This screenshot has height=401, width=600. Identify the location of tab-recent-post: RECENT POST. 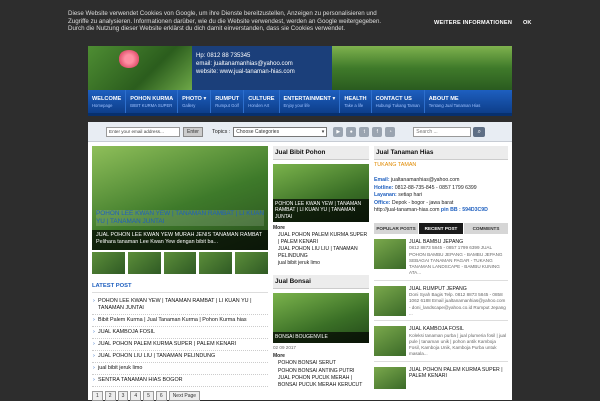
(441, 228).